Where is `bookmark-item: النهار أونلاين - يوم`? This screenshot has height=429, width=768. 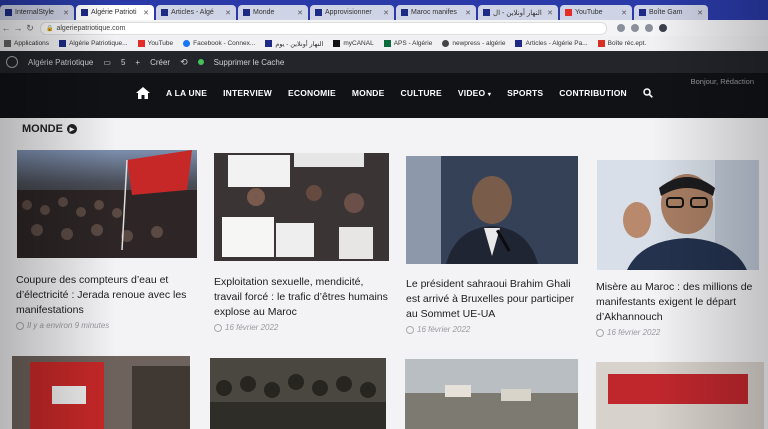
bookmark-item: النهار أونلاين - يوم is located at coordinates (294, 44).